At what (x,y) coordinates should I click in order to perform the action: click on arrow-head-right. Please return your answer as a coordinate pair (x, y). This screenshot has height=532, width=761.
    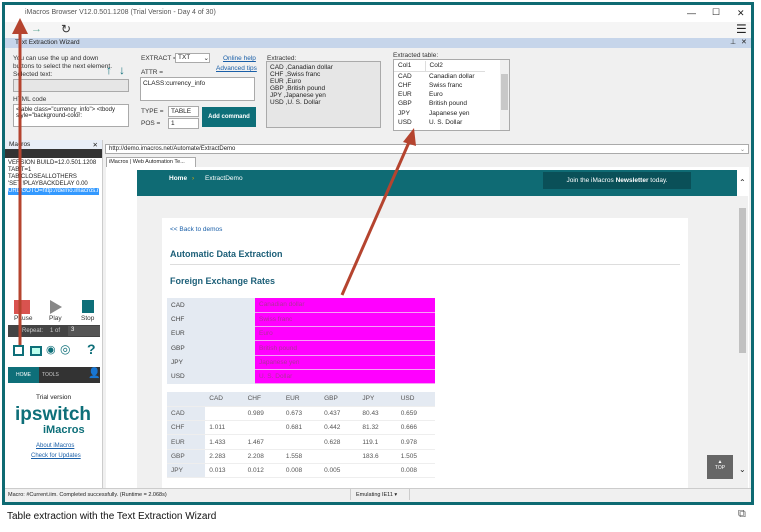
    Looking at the image, I should click on (409, 137).